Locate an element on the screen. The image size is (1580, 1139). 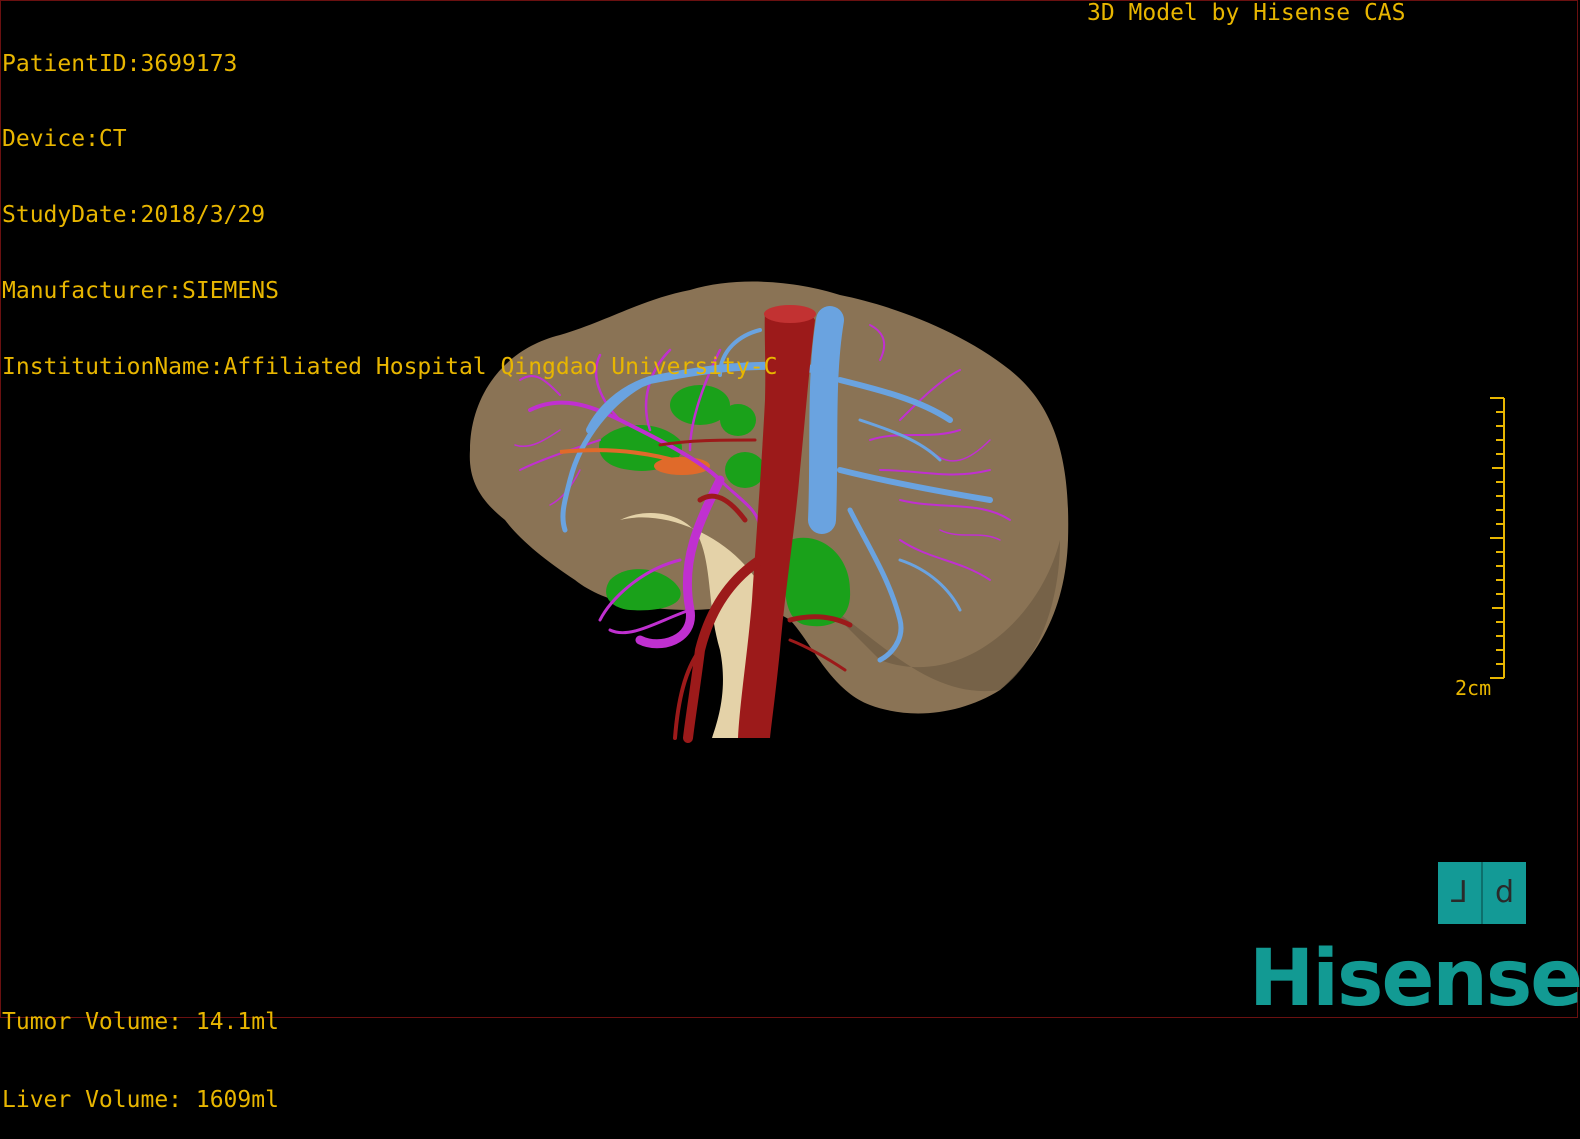
study-date-text: StudyDate:2018/3/29 is located at coordinates (134, 215).